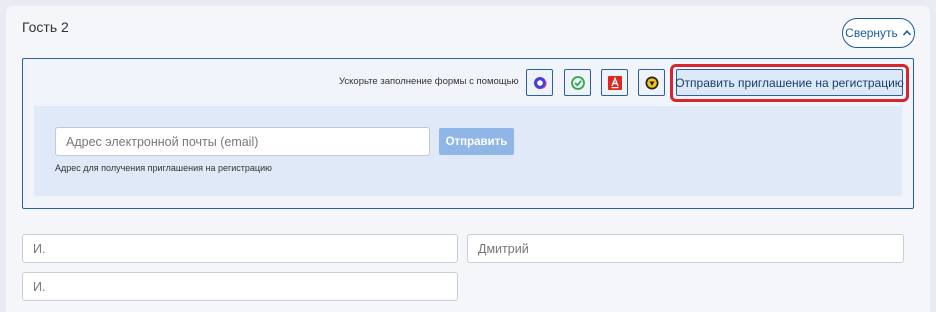  I want to click on blue-ring-logo-icon, so click(539, 82).